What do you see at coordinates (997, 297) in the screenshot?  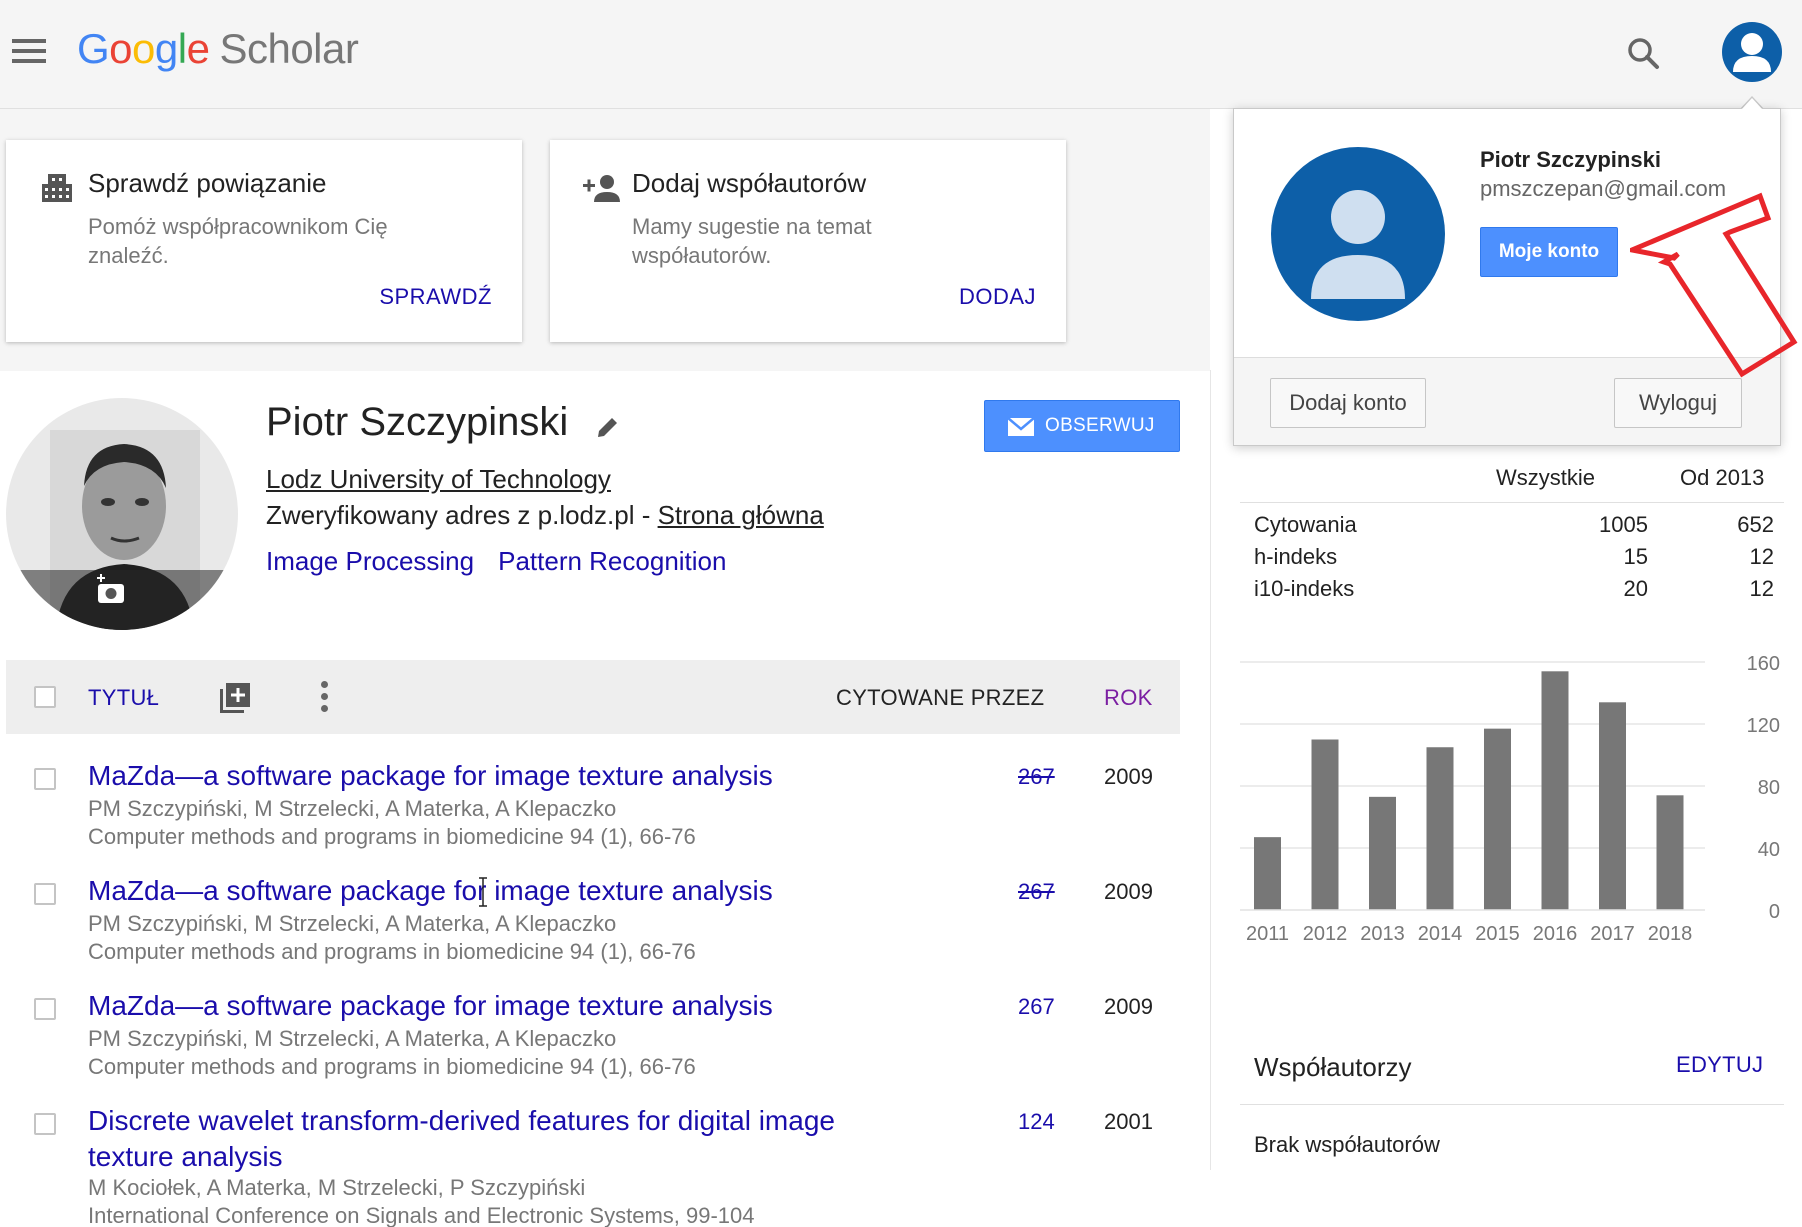 I see `add-coauthors-button: DODAJ` at bounding box center [997, 297].